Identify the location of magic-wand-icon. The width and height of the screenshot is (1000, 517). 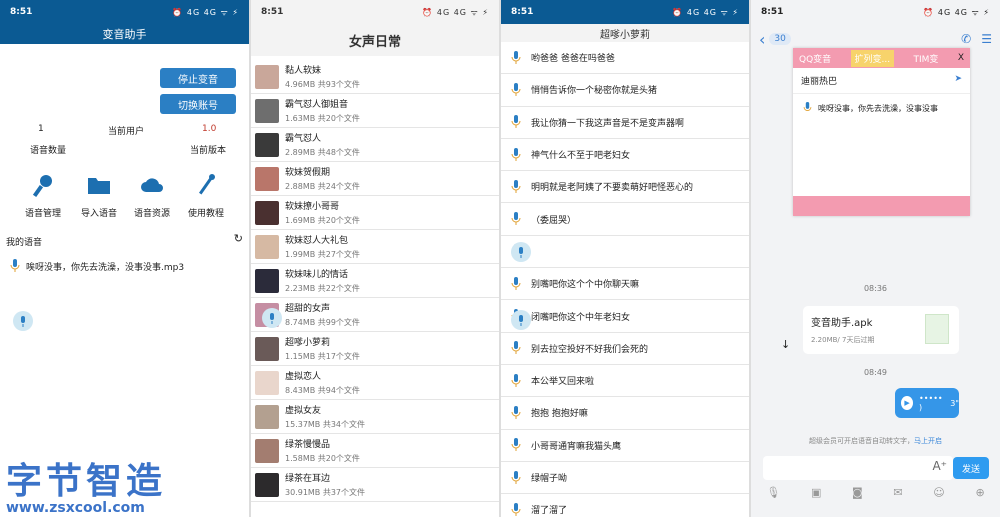
(207, 184).